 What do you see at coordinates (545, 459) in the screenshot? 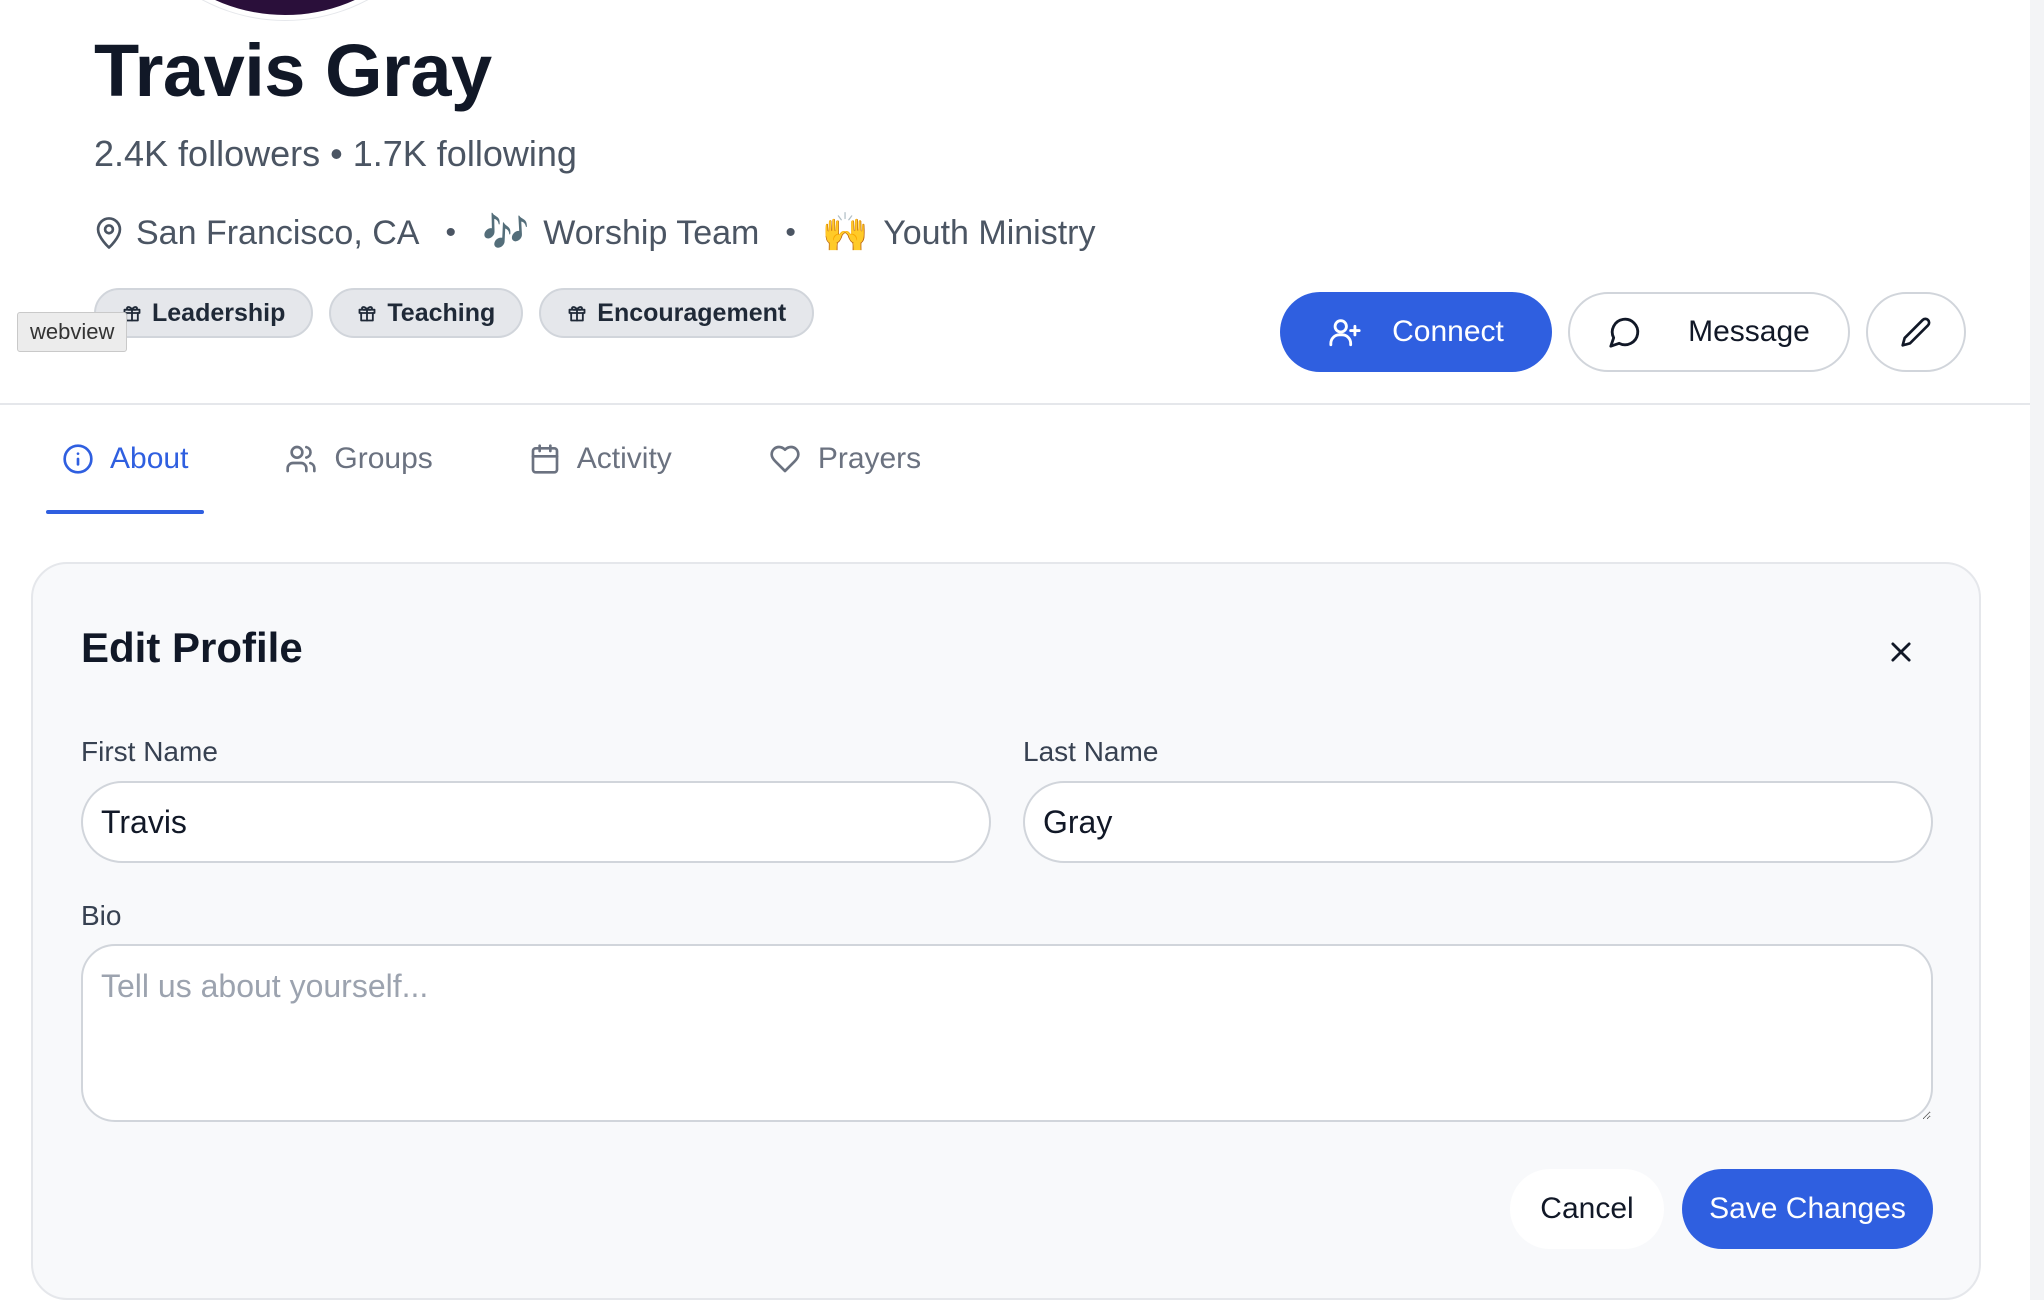
I see `calendar-icon` at bounding box center [545, 459].